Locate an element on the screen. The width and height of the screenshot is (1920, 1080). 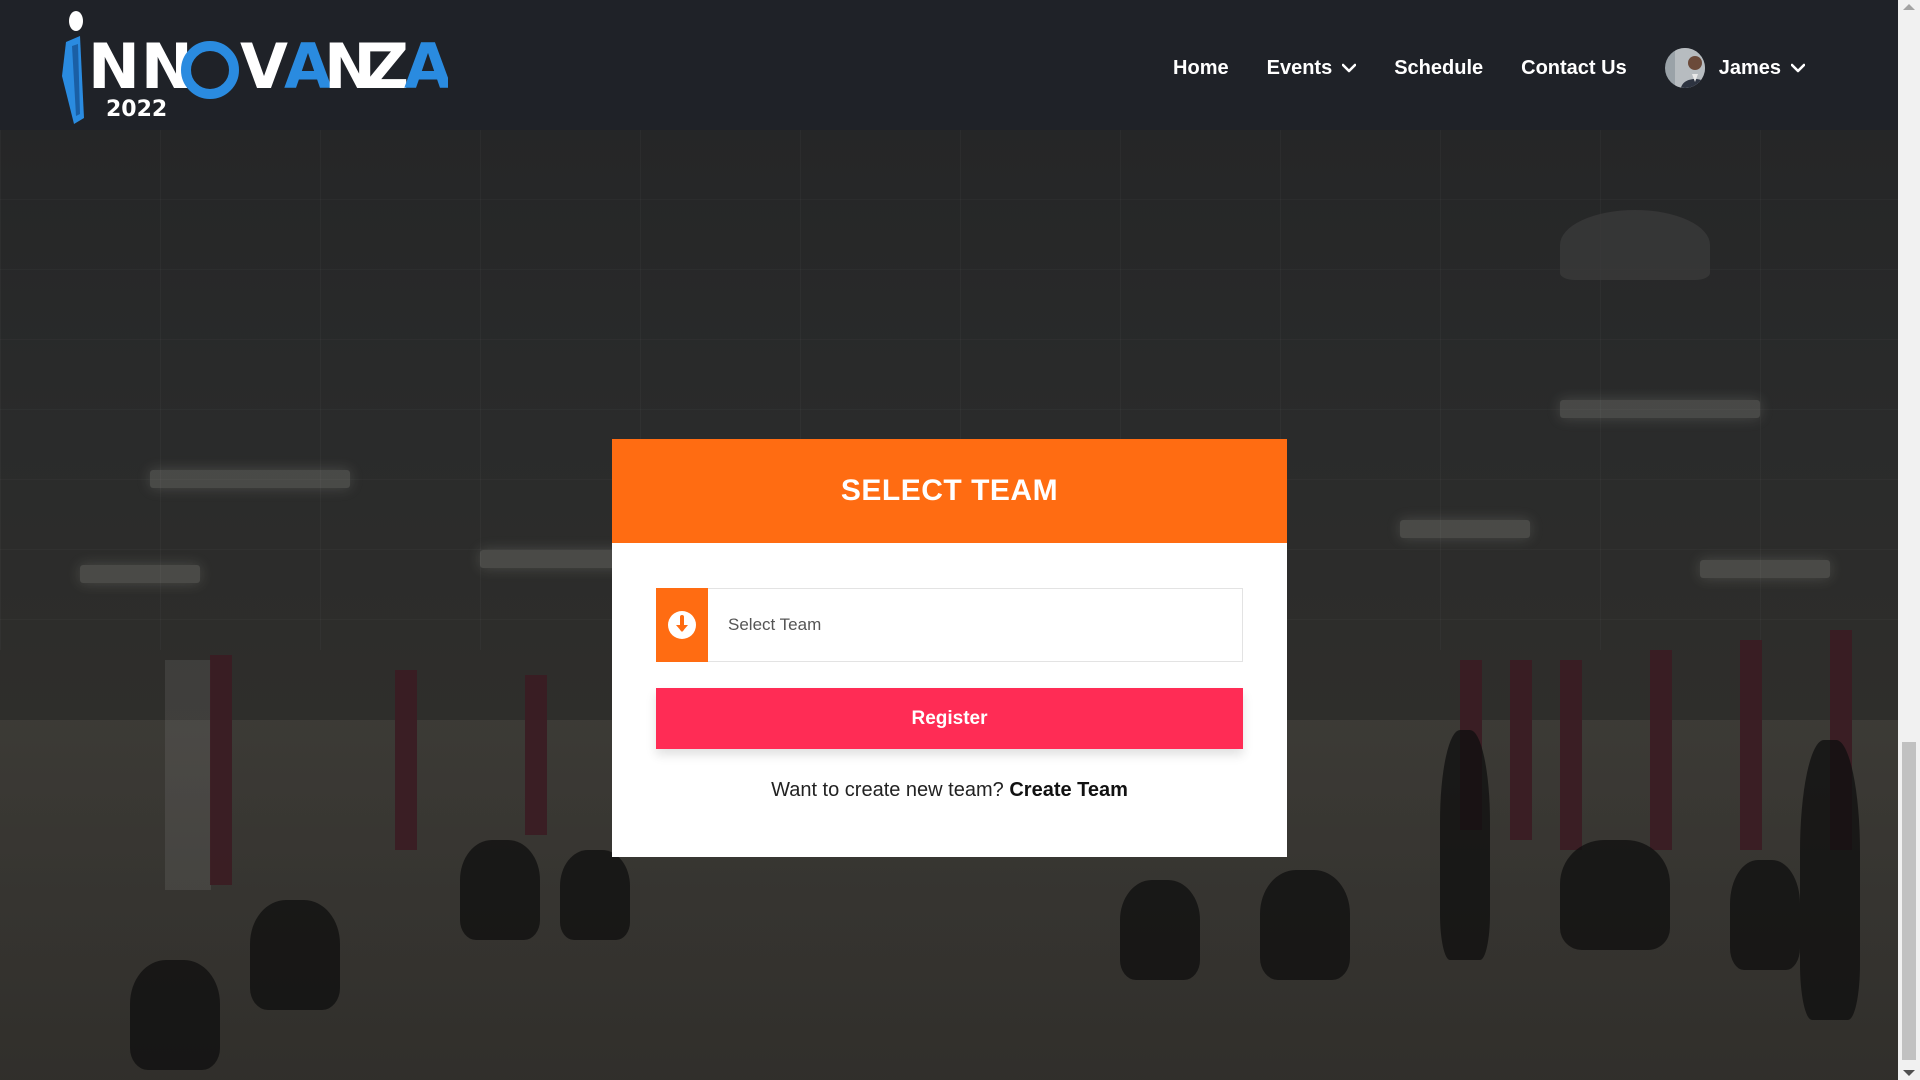
team-select: Select Team is located at coordinates (949, 625).